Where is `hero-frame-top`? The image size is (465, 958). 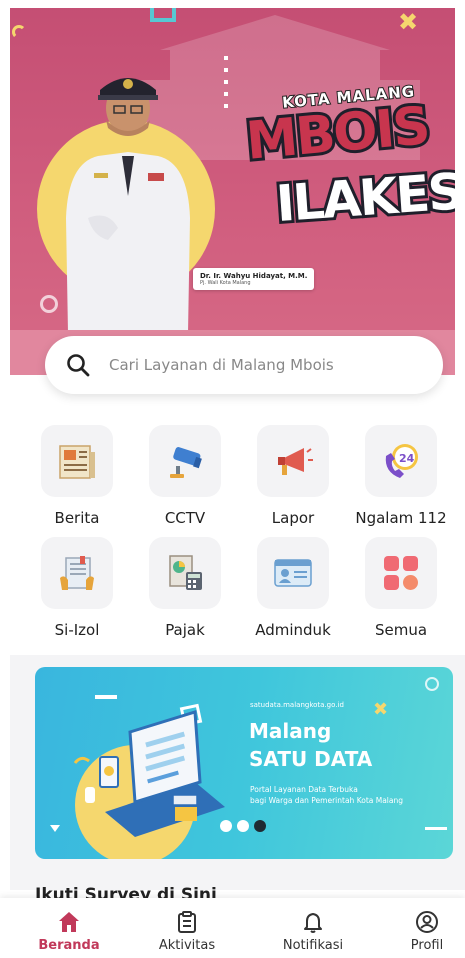 hero-frame-top is located at coordinates (232, 4).